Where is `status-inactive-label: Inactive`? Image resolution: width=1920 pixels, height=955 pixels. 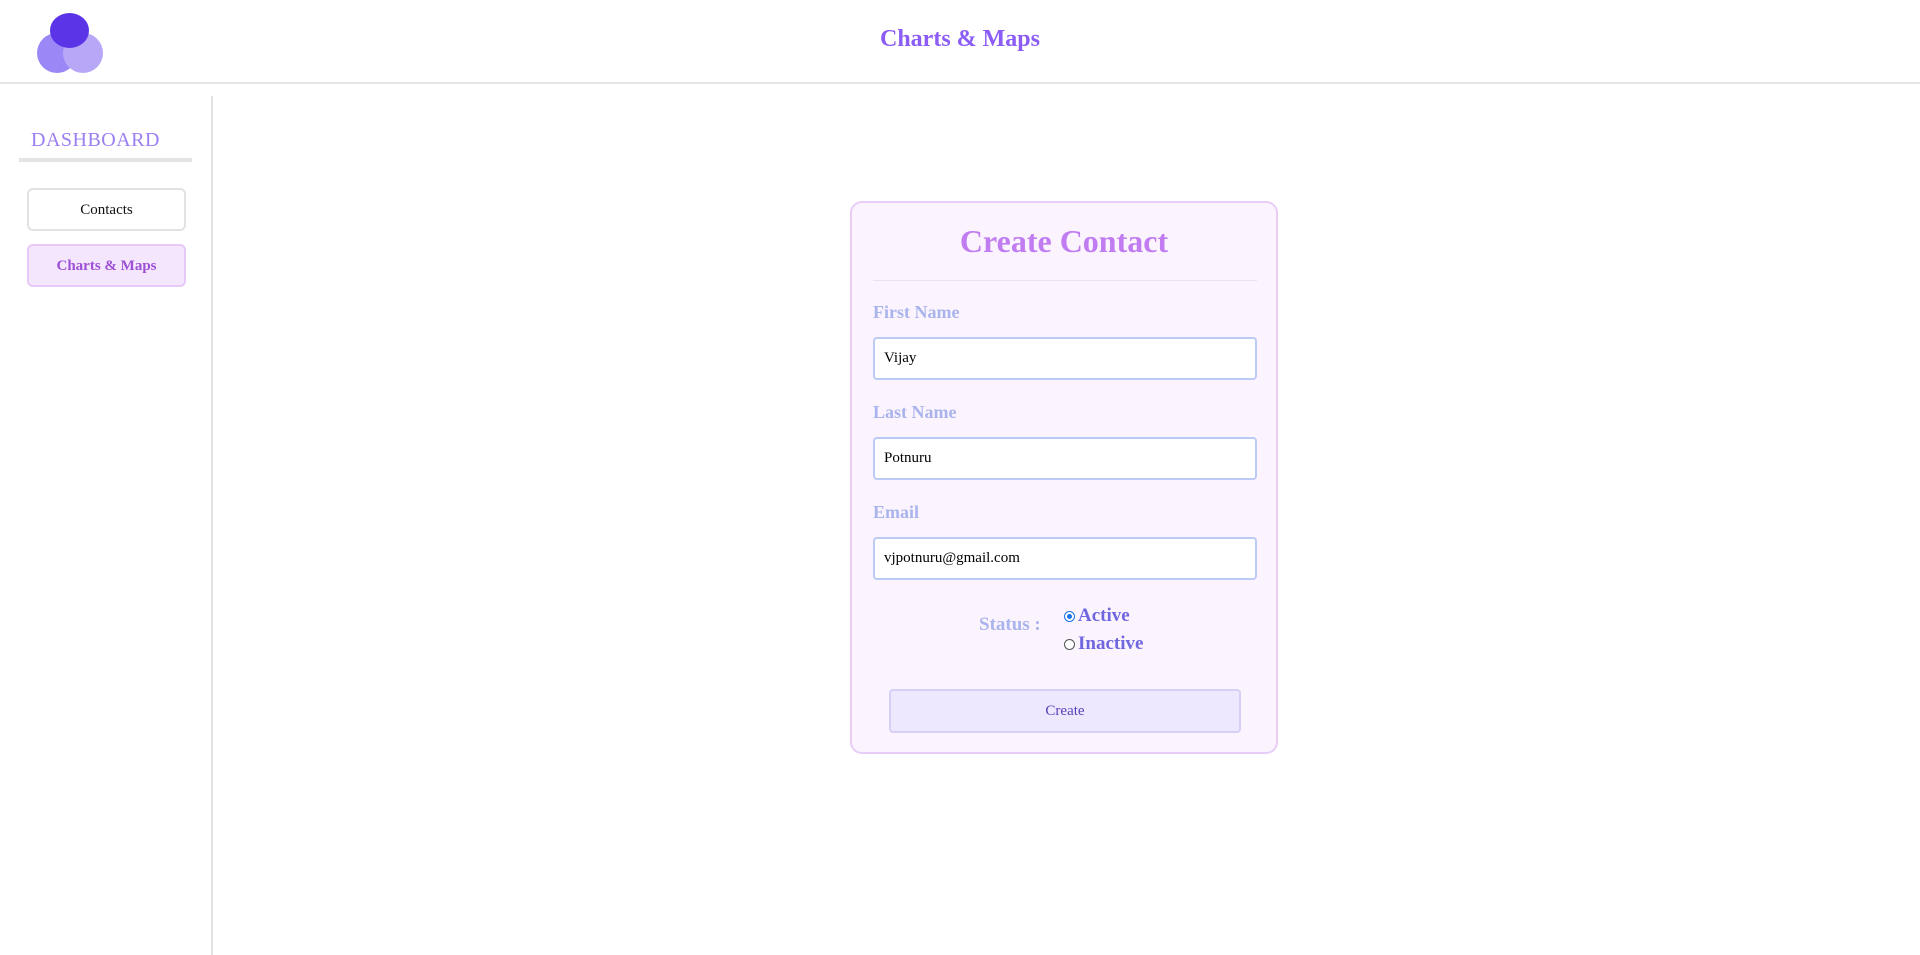
status-inactive-label: Inactive is located at coordinates (1111, 643).